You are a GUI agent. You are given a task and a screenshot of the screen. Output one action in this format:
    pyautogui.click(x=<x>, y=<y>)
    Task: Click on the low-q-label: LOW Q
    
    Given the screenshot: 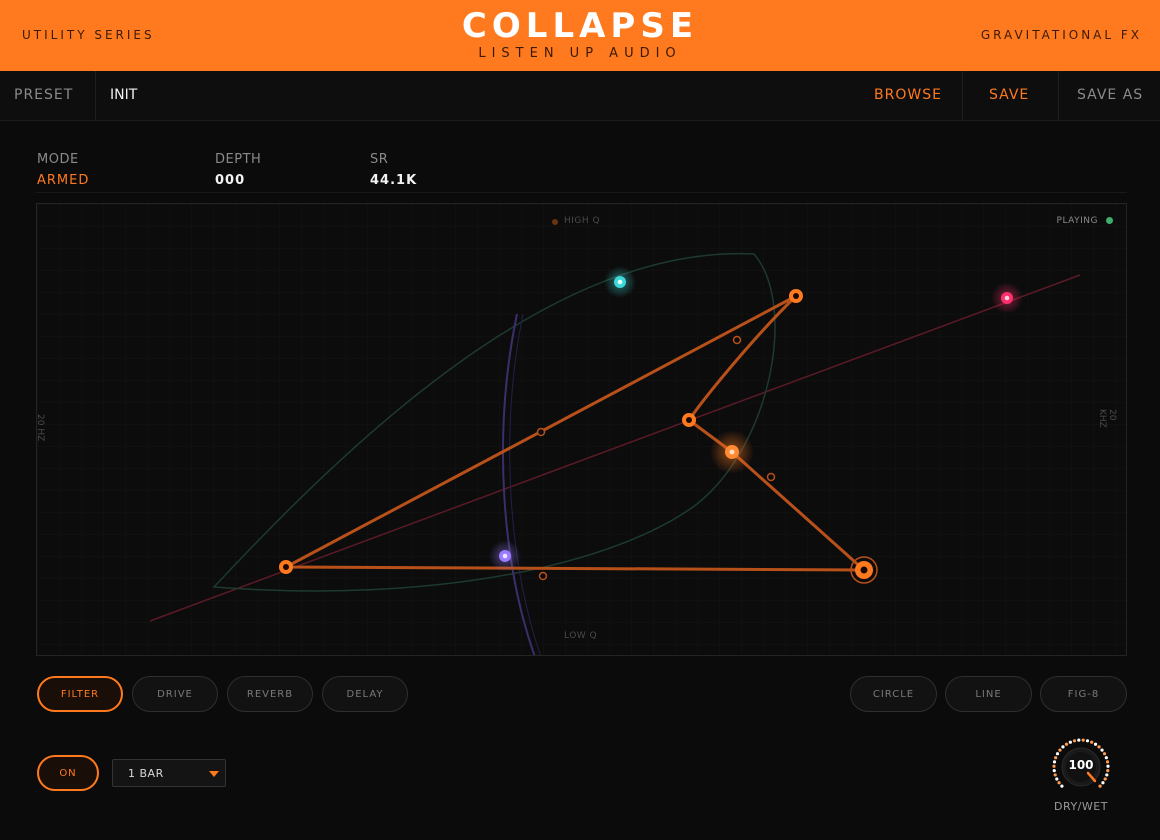 What is the action you would take?
    pyautogui.click(x=581, y=636)
    